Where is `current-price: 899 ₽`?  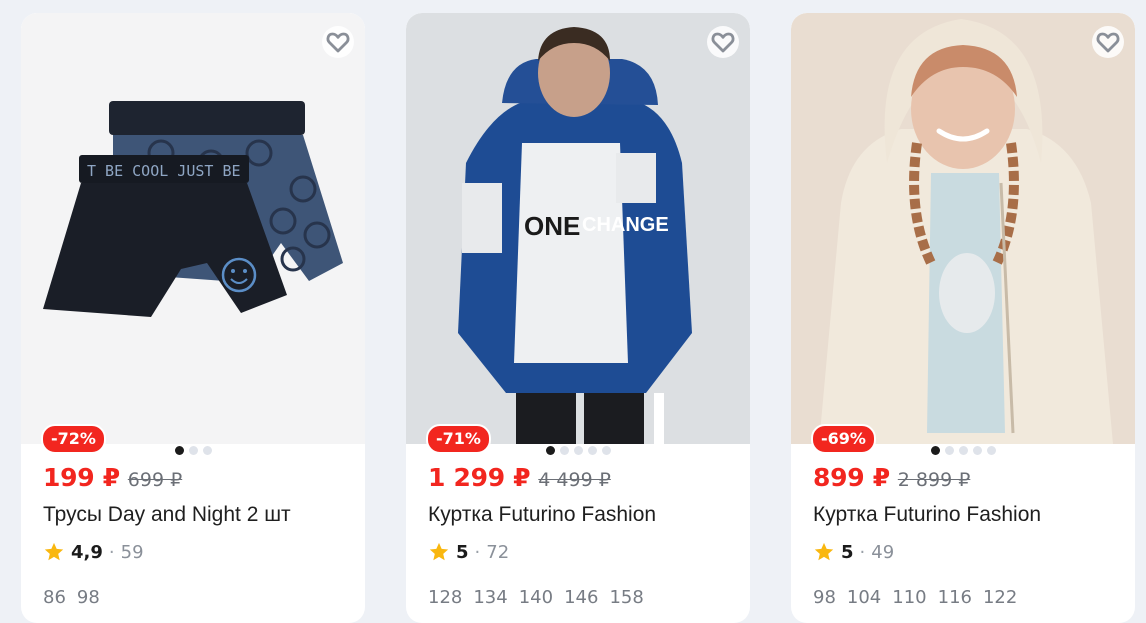
current-price: 899 ₽ is located at coordinates (851, 477).